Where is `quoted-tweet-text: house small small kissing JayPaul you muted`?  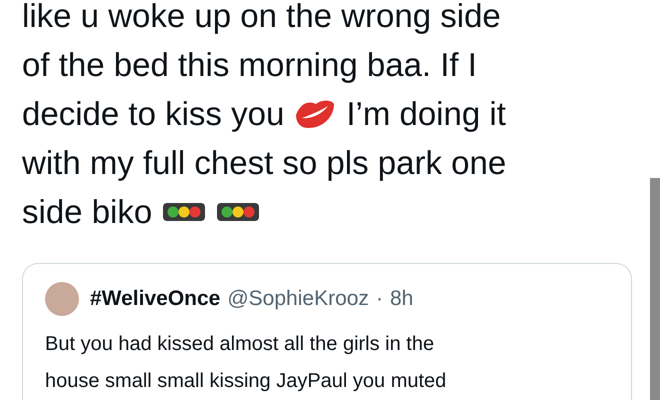
quoted-tweet-text: house small small kissing JayPaul you muted is located at coordinates (246, 381).